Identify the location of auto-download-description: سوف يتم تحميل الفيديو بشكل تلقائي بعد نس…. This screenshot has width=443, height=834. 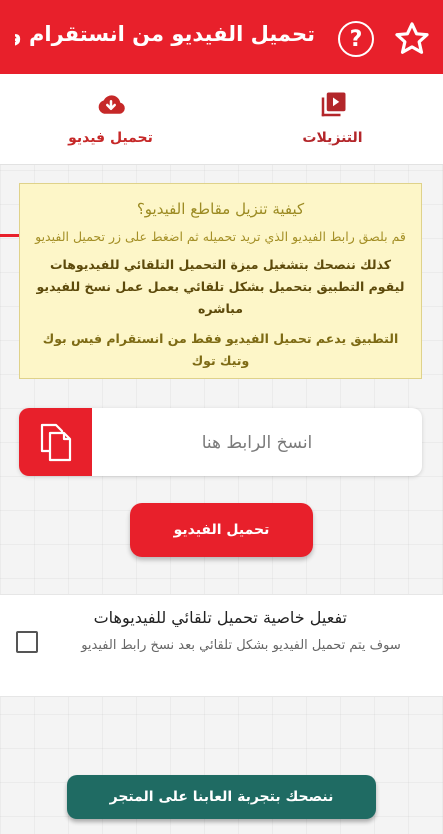
(241, 645).